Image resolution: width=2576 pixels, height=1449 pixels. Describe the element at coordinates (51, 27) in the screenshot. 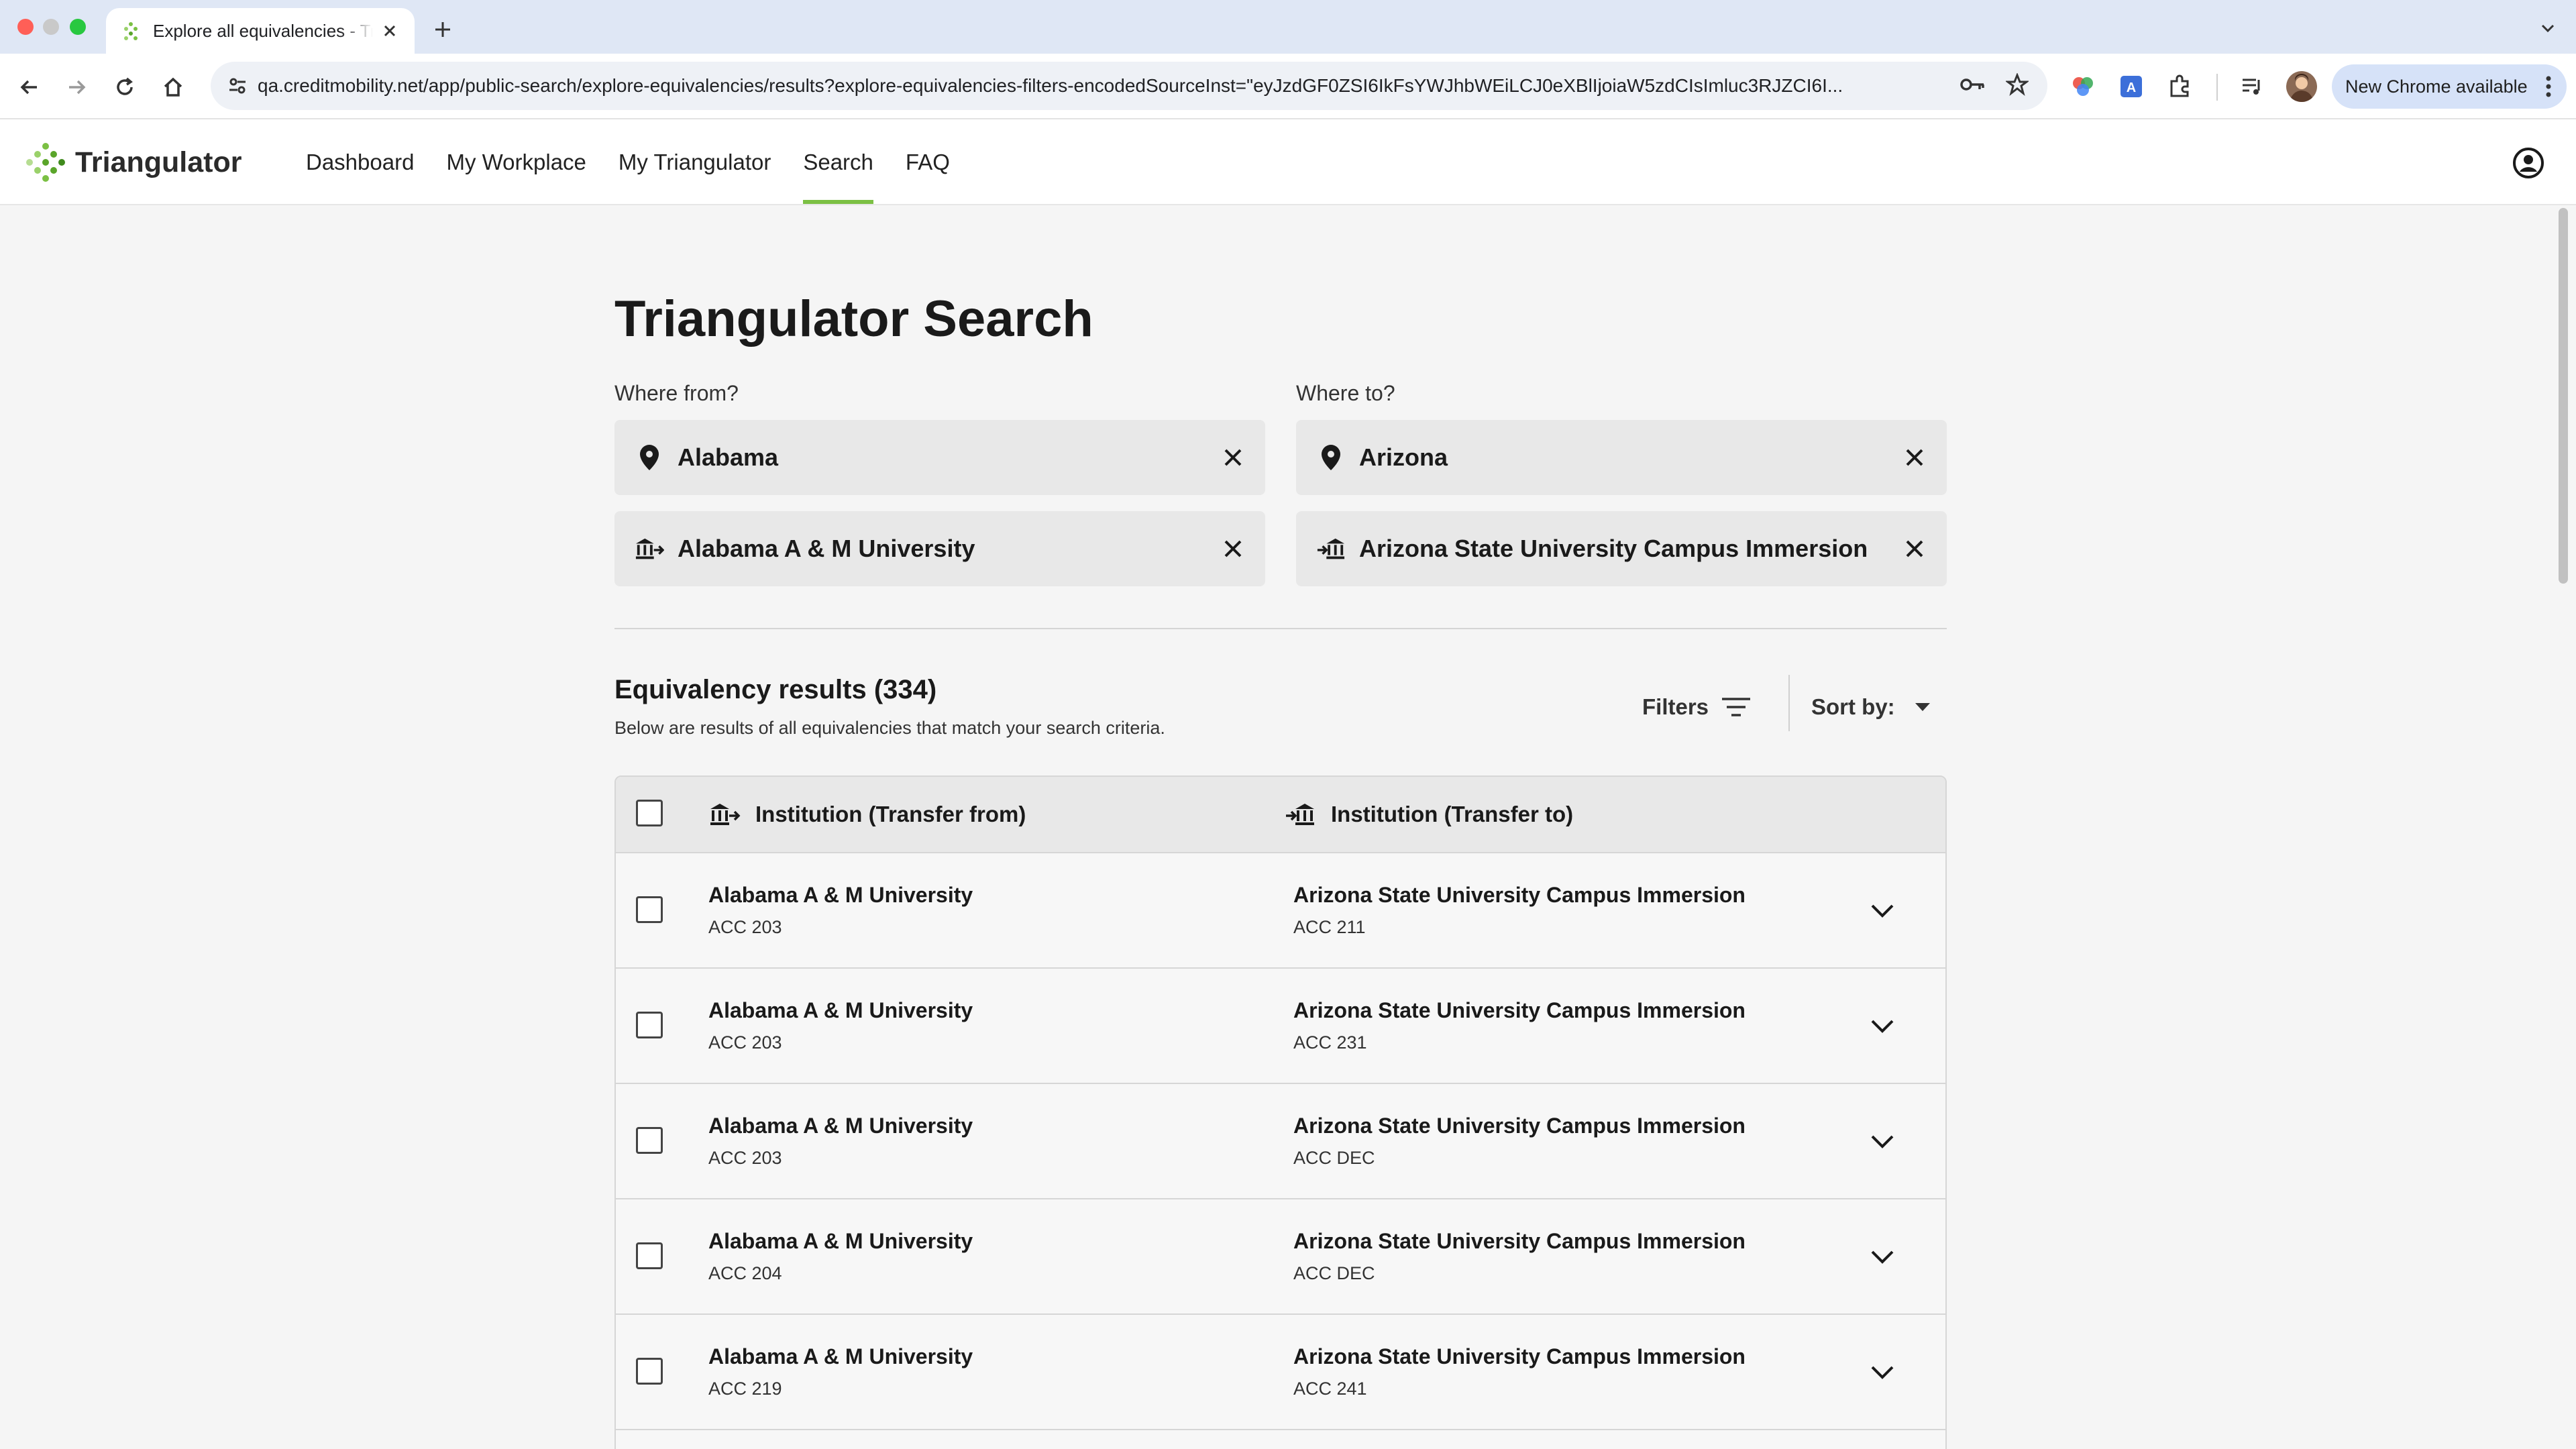

I see `minimize-window-button` at that location.